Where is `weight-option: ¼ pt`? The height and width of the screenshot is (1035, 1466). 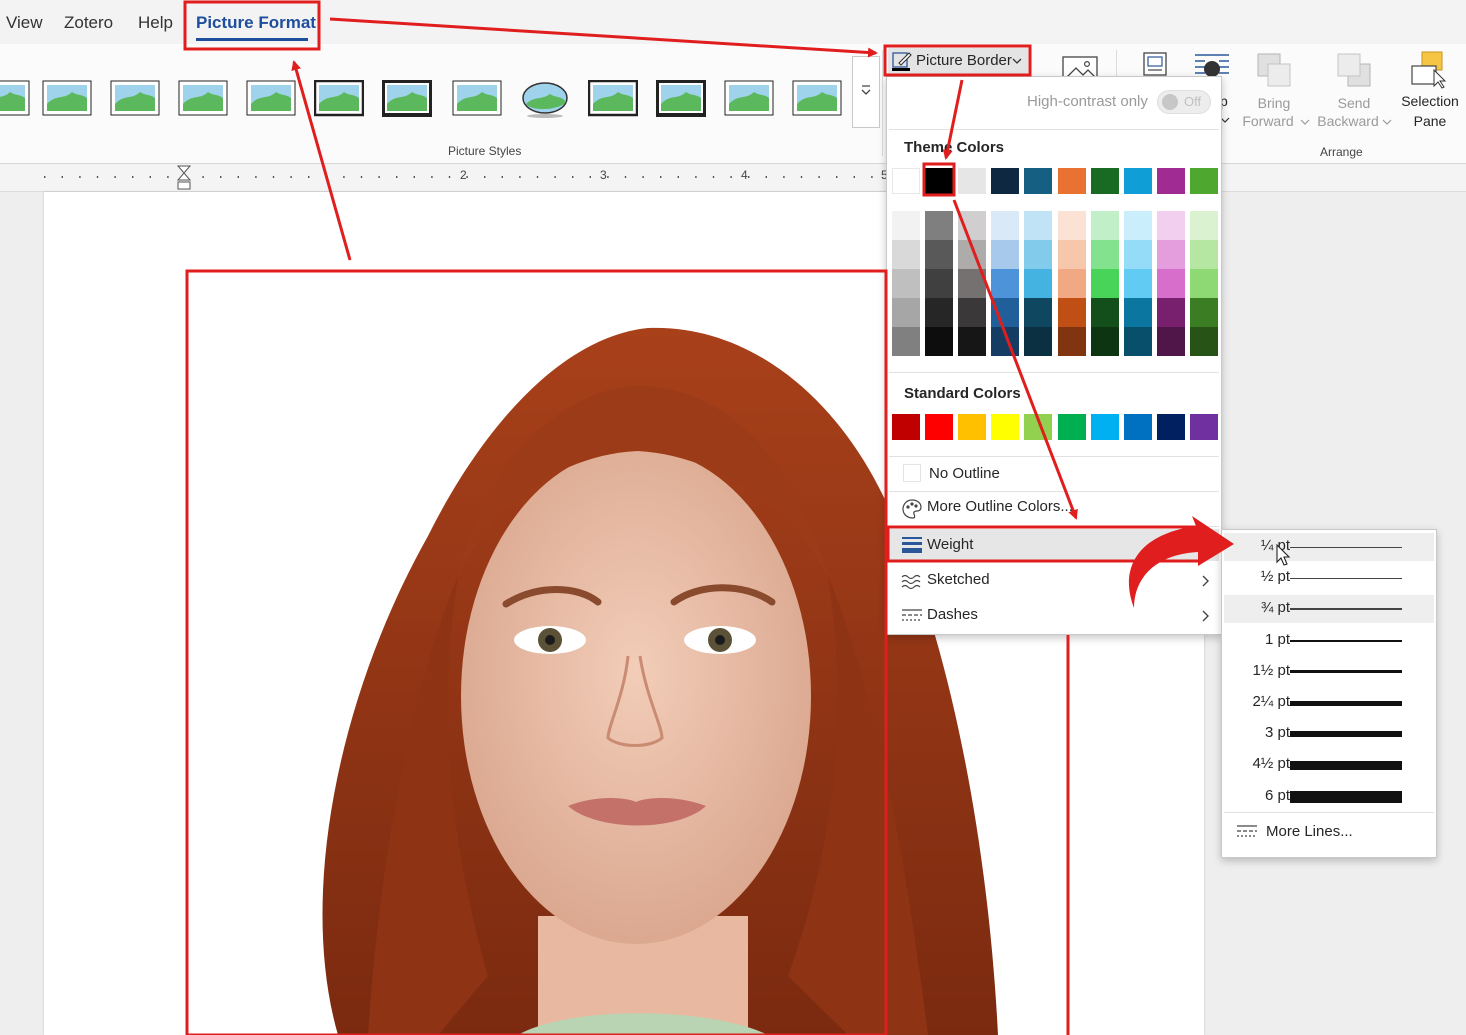
weight-option: ¼ pt is located at coordinates (1329, 547).